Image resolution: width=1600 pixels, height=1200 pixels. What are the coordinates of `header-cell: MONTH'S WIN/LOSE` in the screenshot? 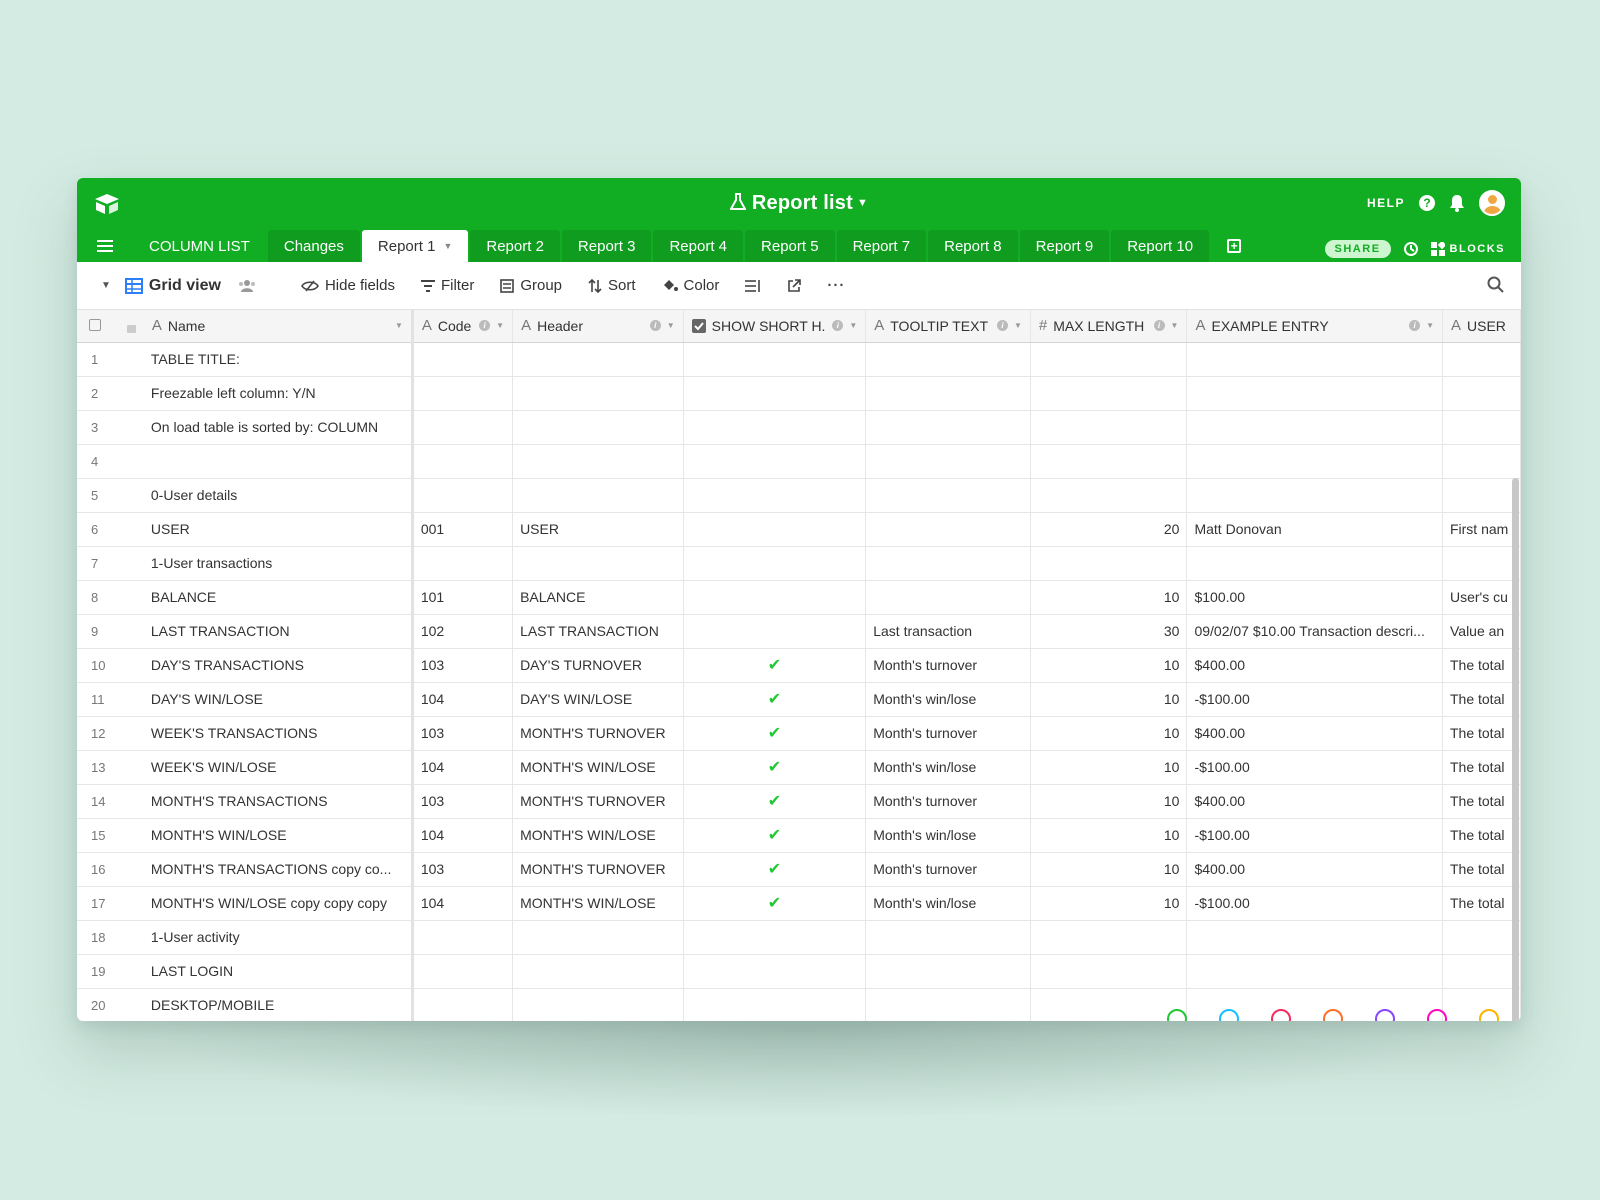 It's located at (598, 767).